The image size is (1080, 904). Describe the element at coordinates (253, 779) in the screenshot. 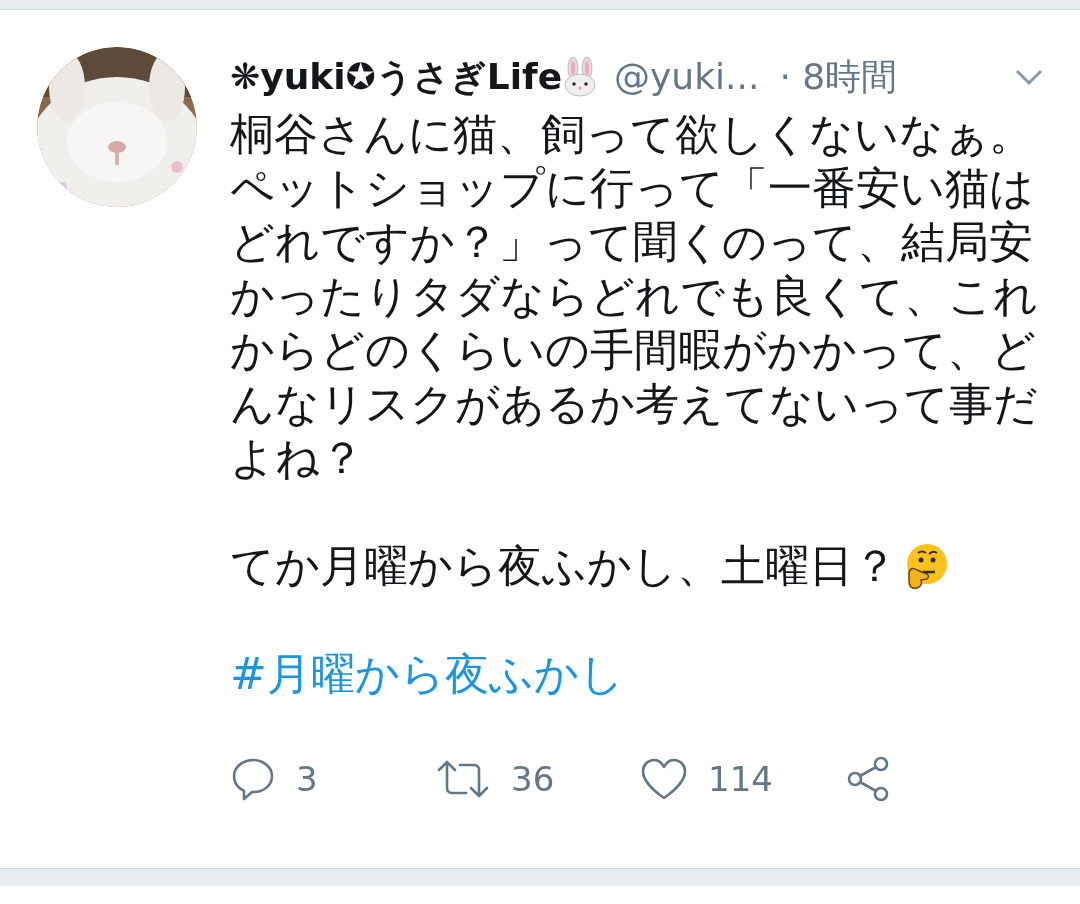

I see `reply-icon` at that location.